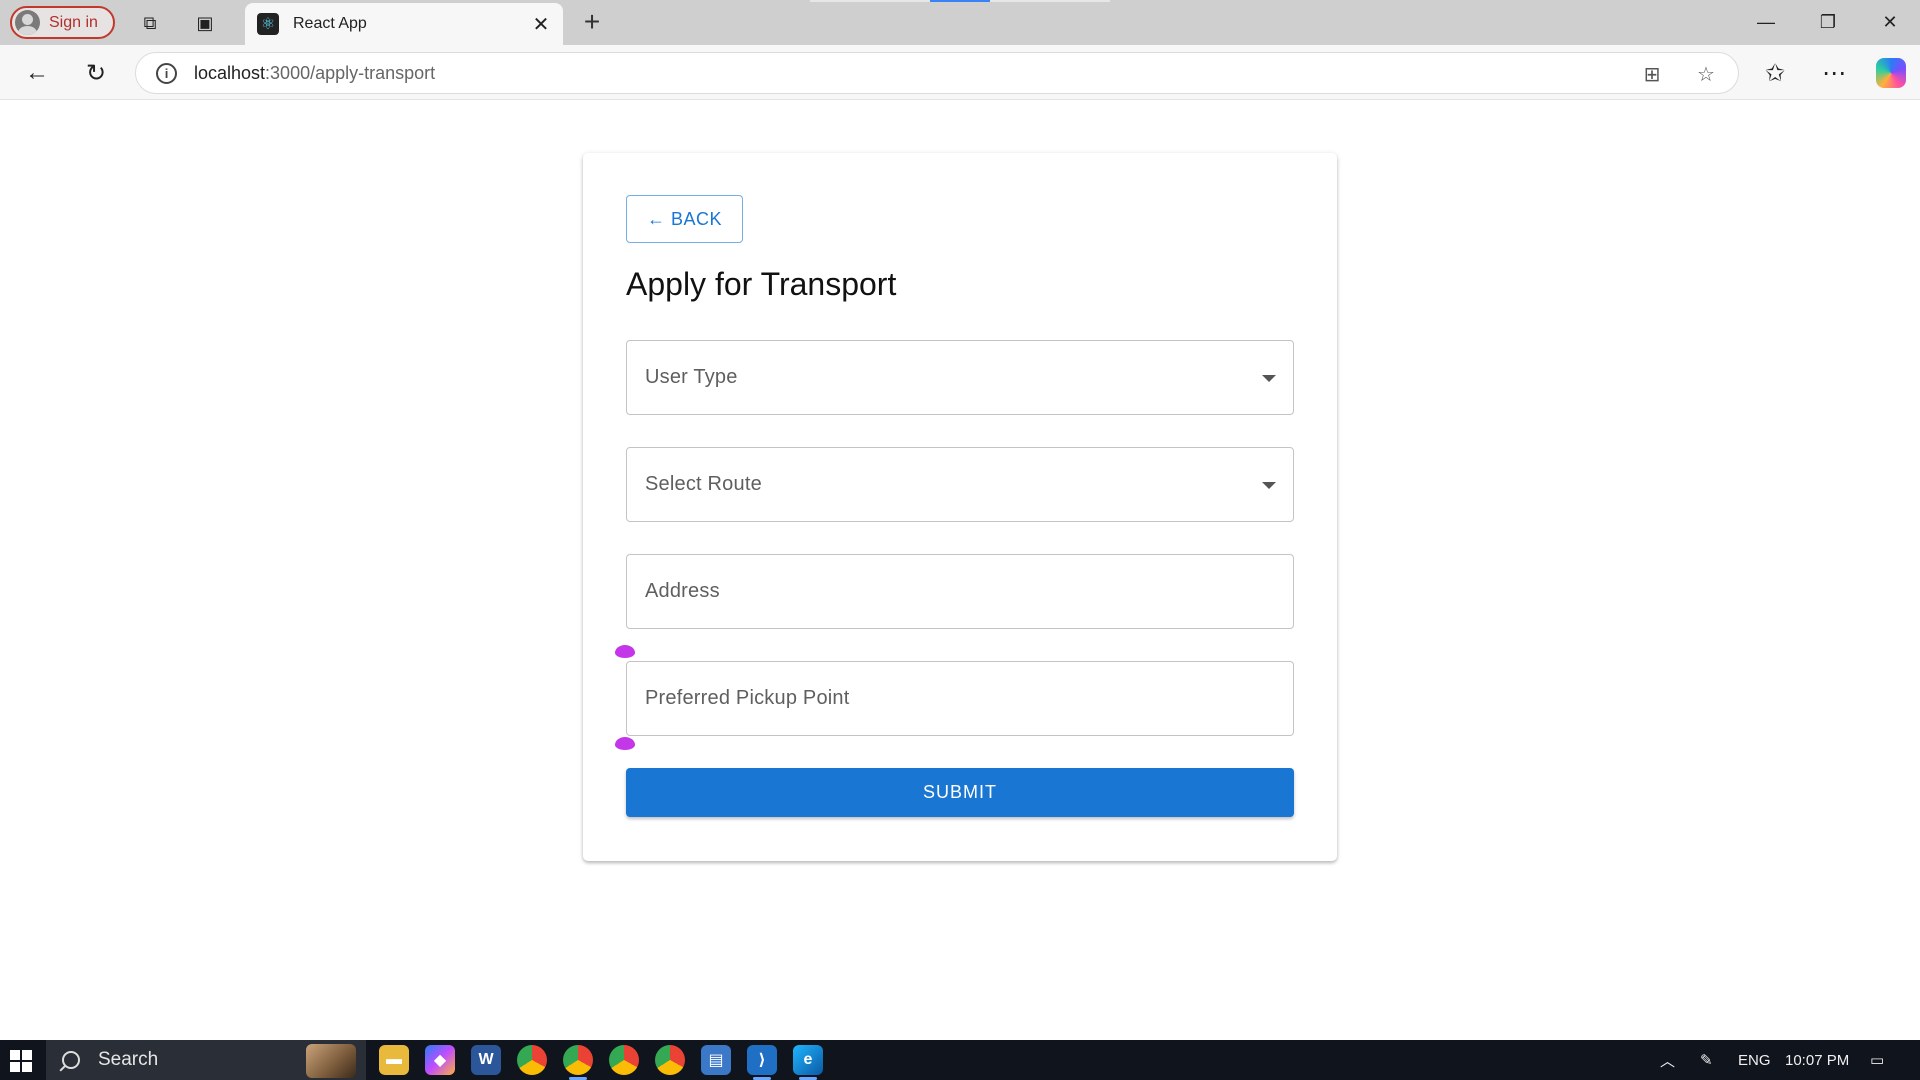 The height and width of the screenshot is (1080, 1920). What do you see at coordinates (808, 1062) in the screenshot?
I see `edge-icon: e` at bounding box center [808, 1062].